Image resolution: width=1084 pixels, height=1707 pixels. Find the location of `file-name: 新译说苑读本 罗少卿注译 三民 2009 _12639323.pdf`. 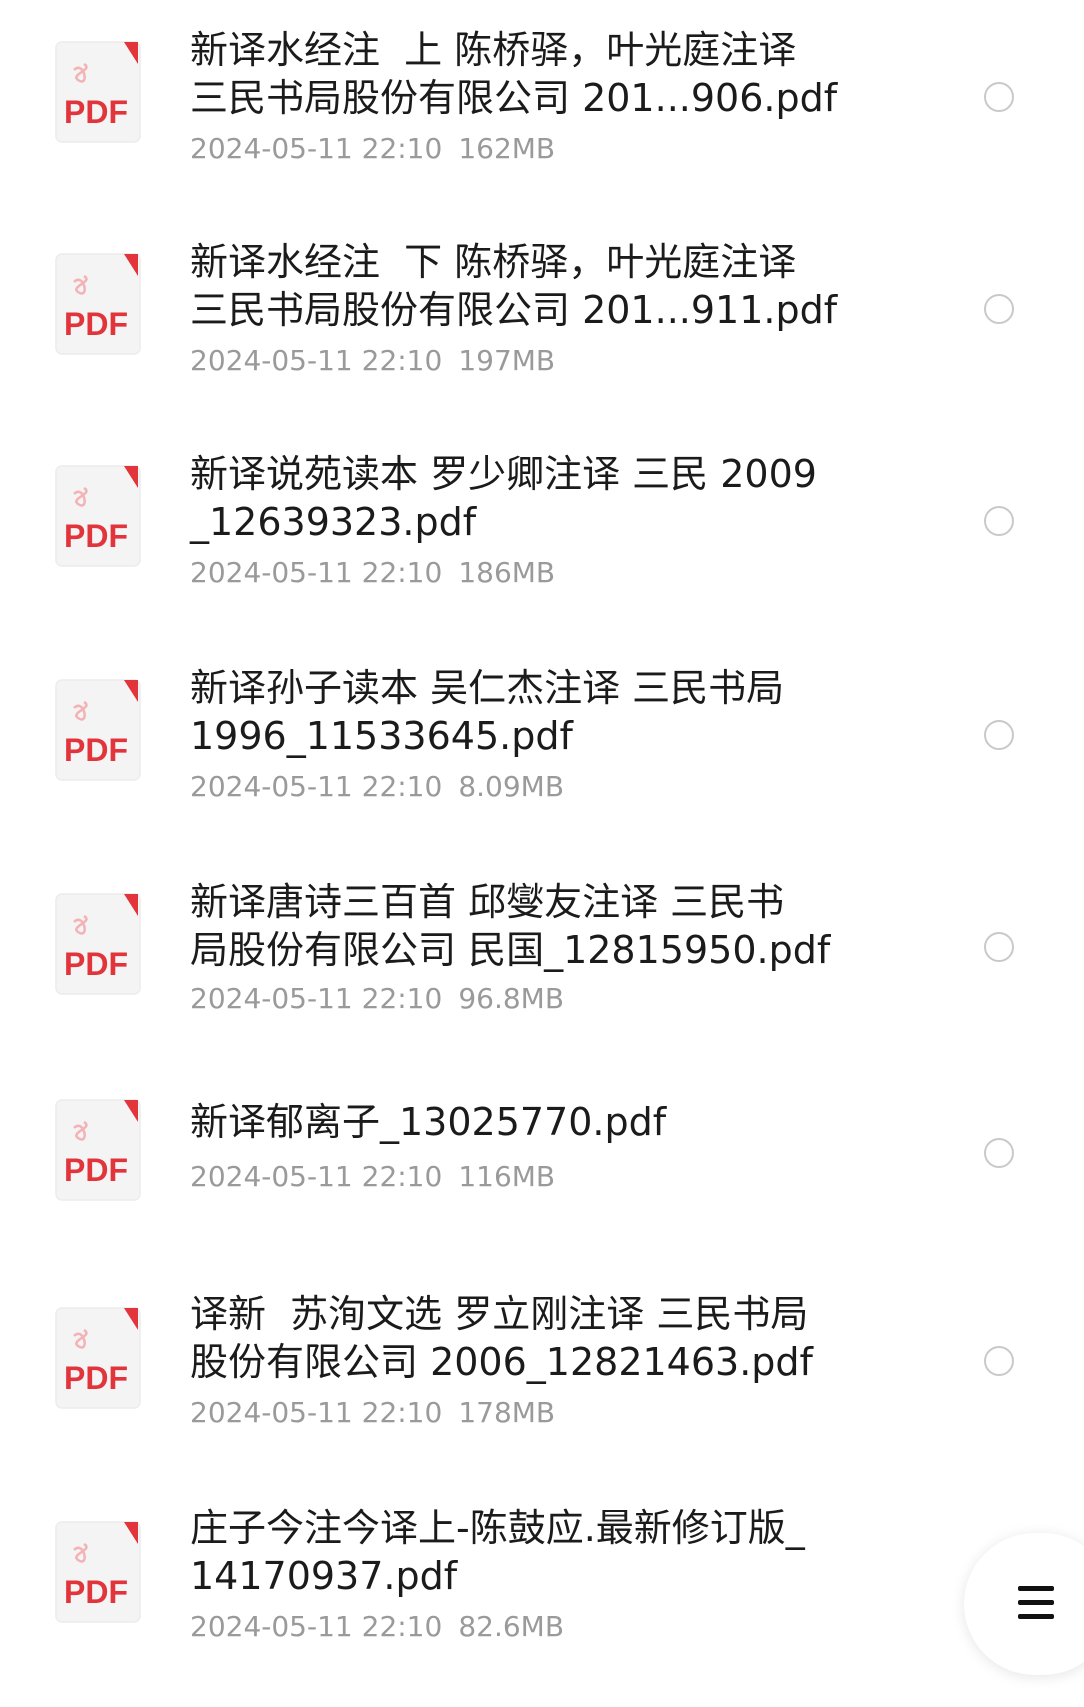

file-name: 新译说苑读本 罗少卿注译 三民 2009 _12639323.pdf is located at coordinates (540, 498).